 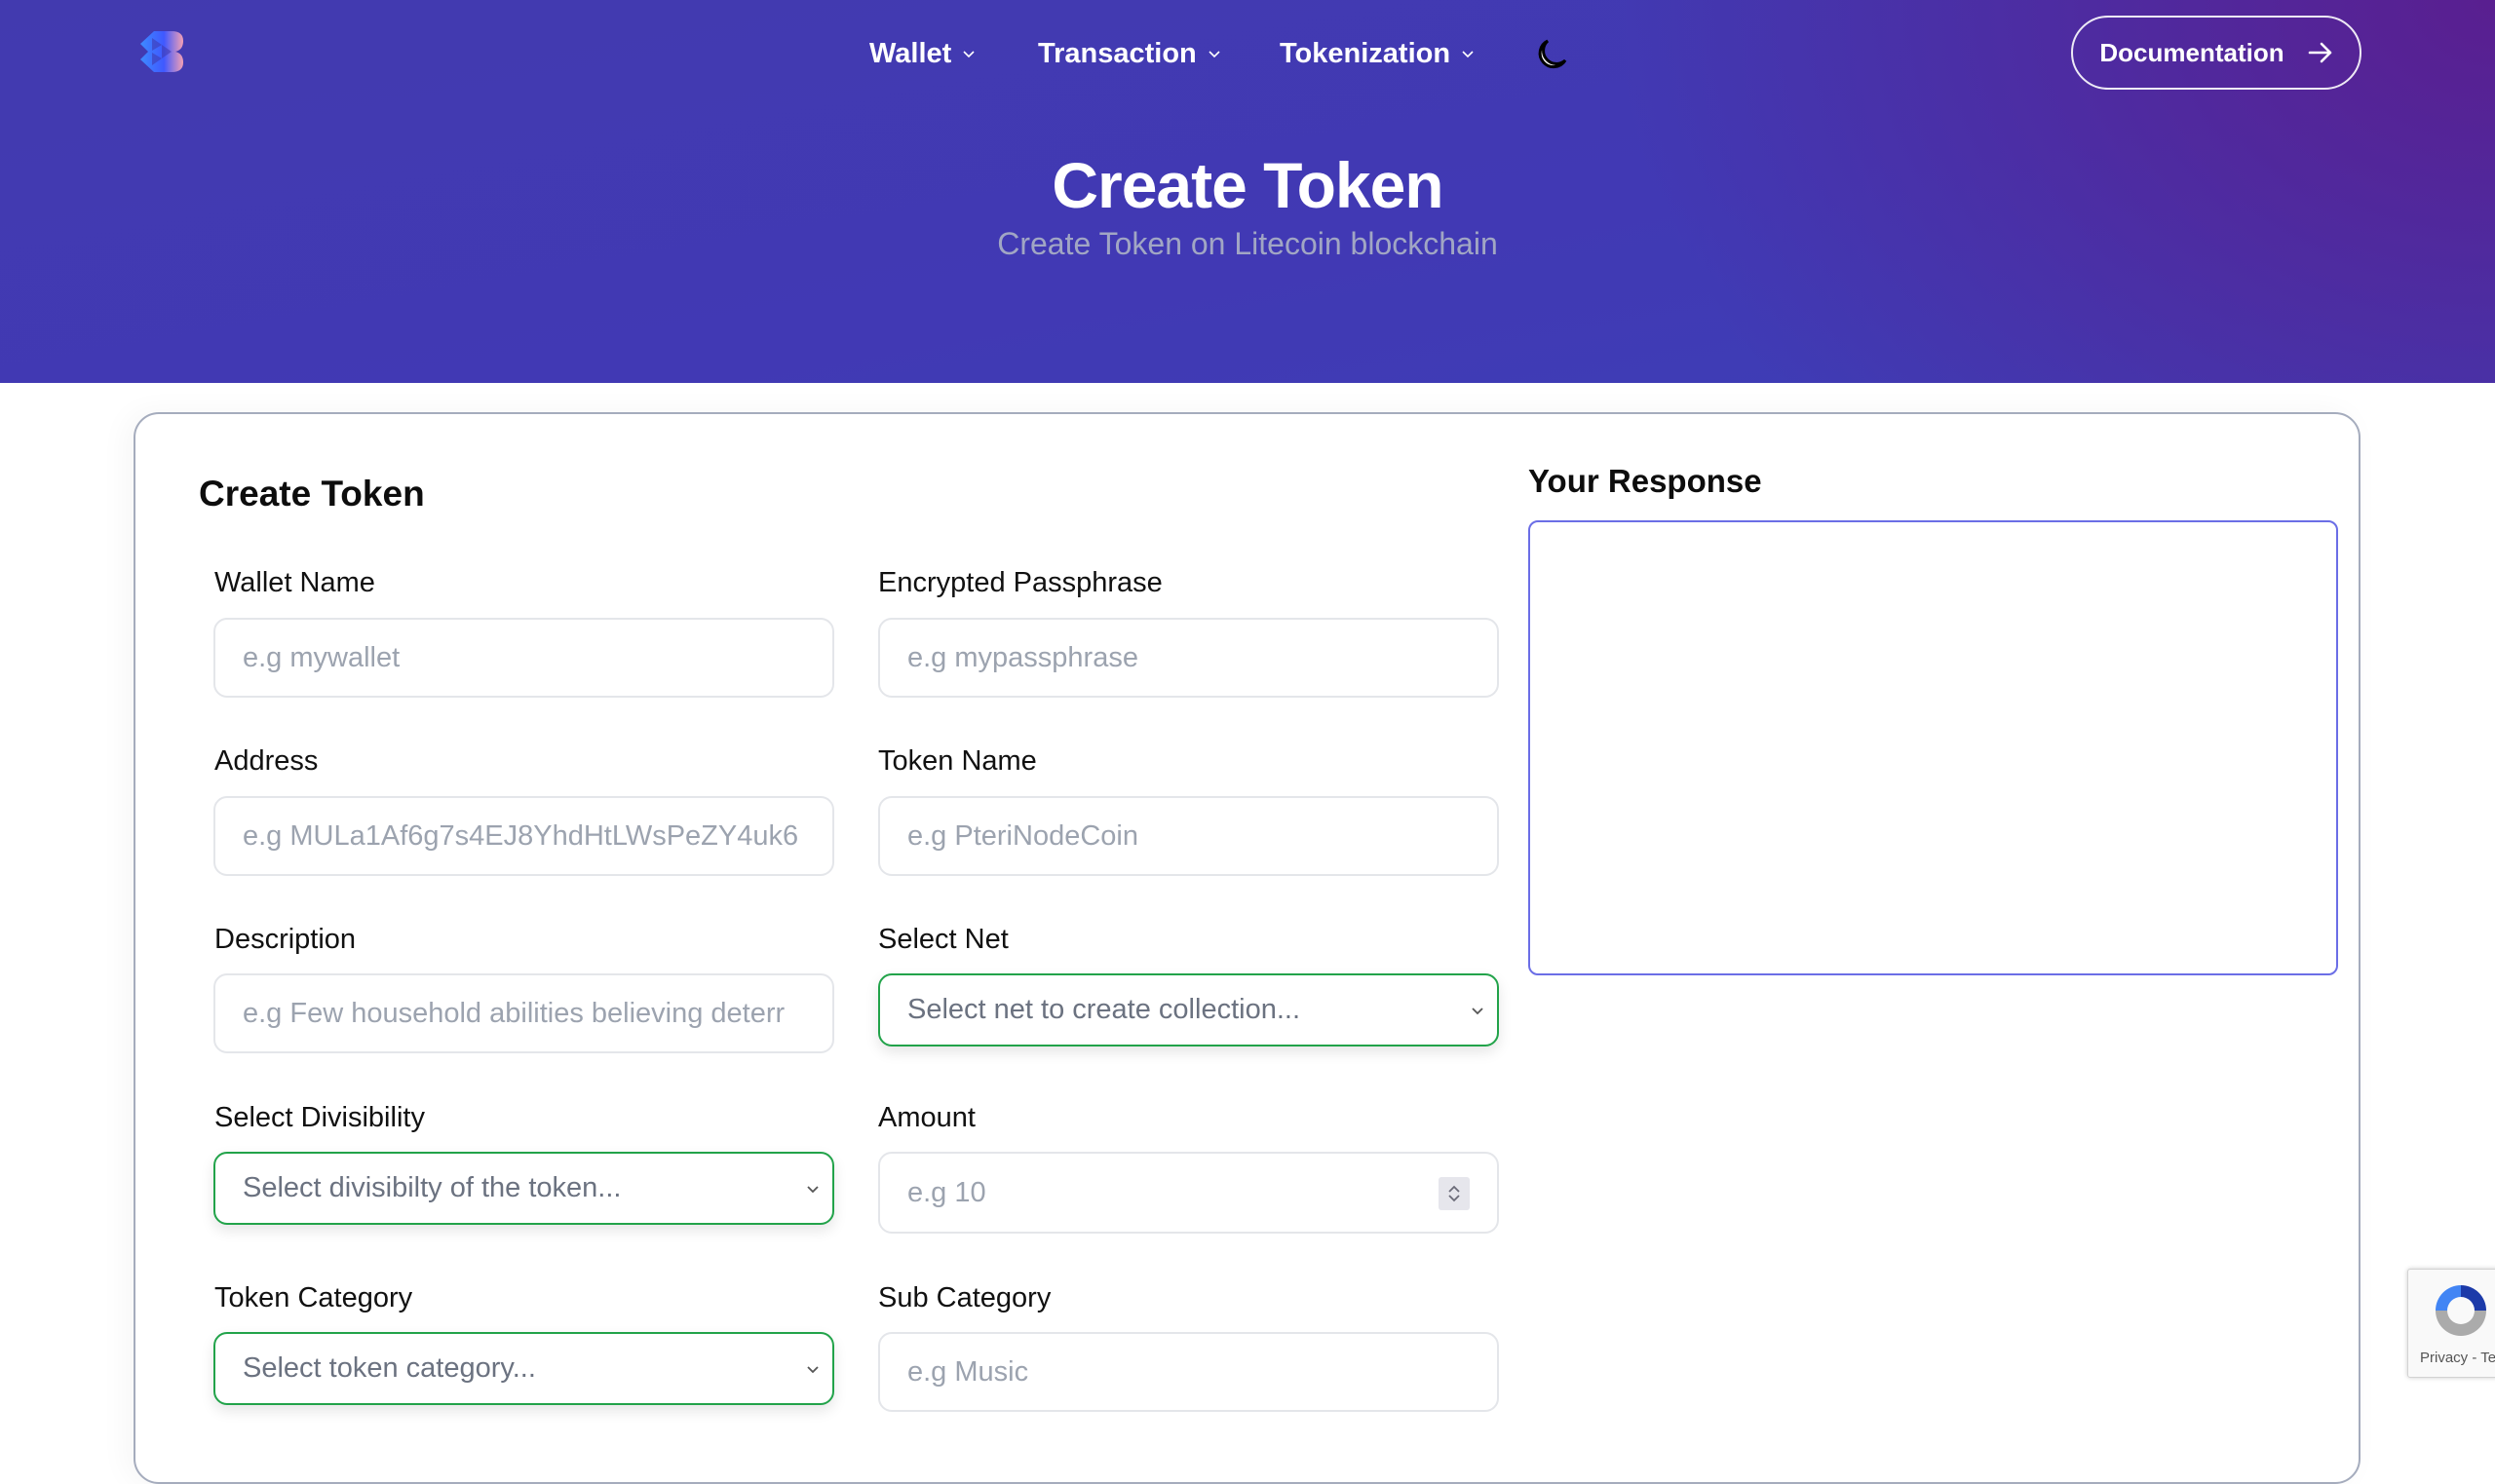 What do you see at coordinates (523, 1013) in the screenshot?
I see `description-input` at bounding box center [523, 1013].